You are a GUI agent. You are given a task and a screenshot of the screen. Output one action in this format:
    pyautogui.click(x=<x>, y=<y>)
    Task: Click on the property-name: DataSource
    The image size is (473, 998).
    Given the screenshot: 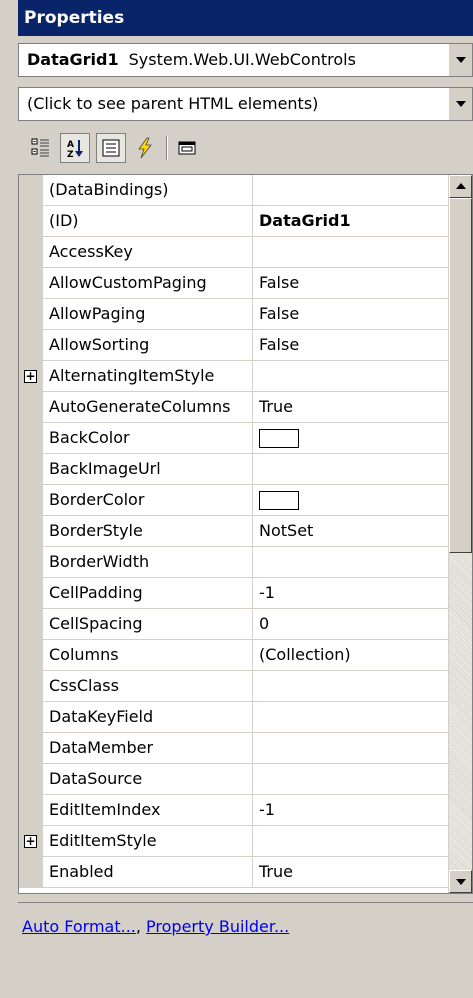 What is the action you would take?
    pyautogui.click(x=148, y=779)
    